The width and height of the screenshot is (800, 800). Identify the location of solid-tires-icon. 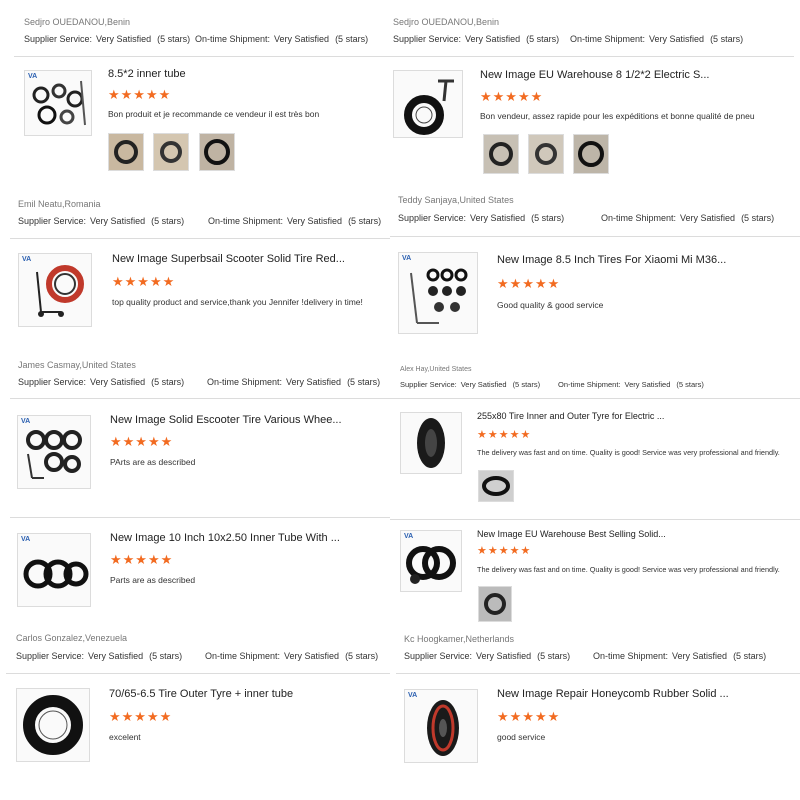
(54, 454).